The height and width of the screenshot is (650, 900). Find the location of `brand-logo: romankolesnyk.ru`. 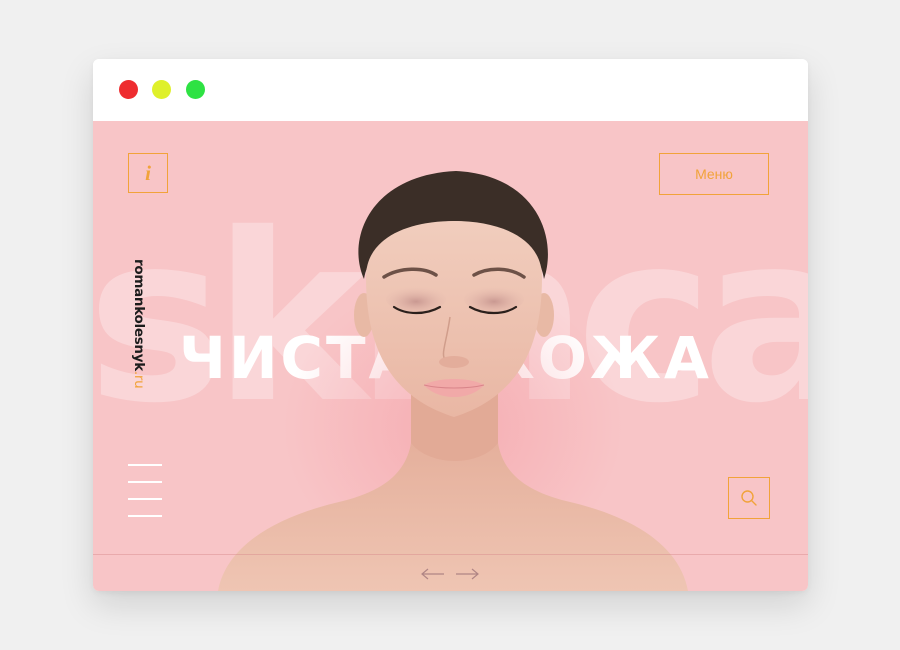

brand-logo: romankolesnyk.ru is located at coordinates (139, 323).